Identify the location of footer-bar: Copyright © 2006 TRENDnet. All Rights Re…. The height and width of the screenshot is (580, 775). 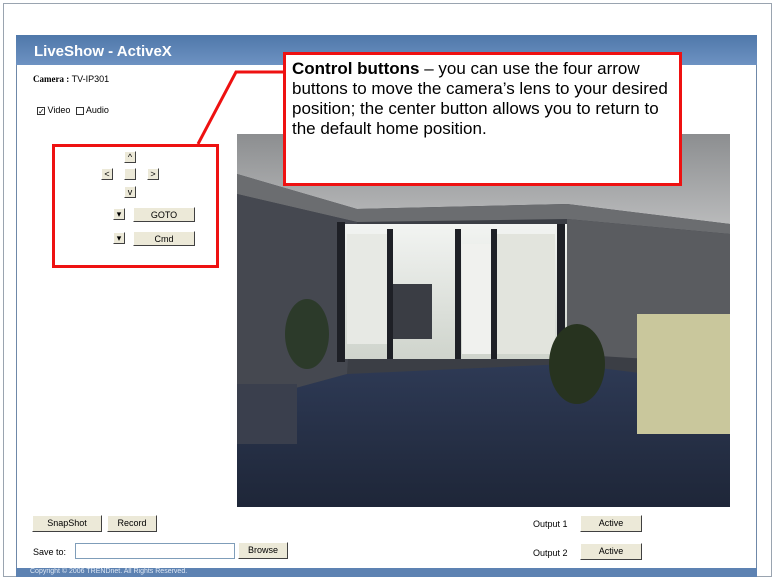
(386, 572).